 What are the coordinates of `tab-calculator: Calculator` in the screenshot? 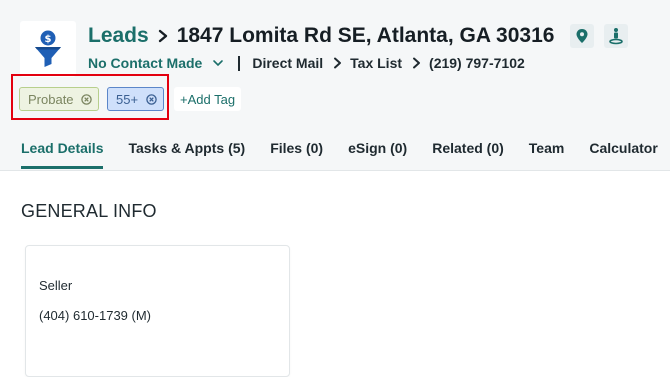 It's located at (623, 154).